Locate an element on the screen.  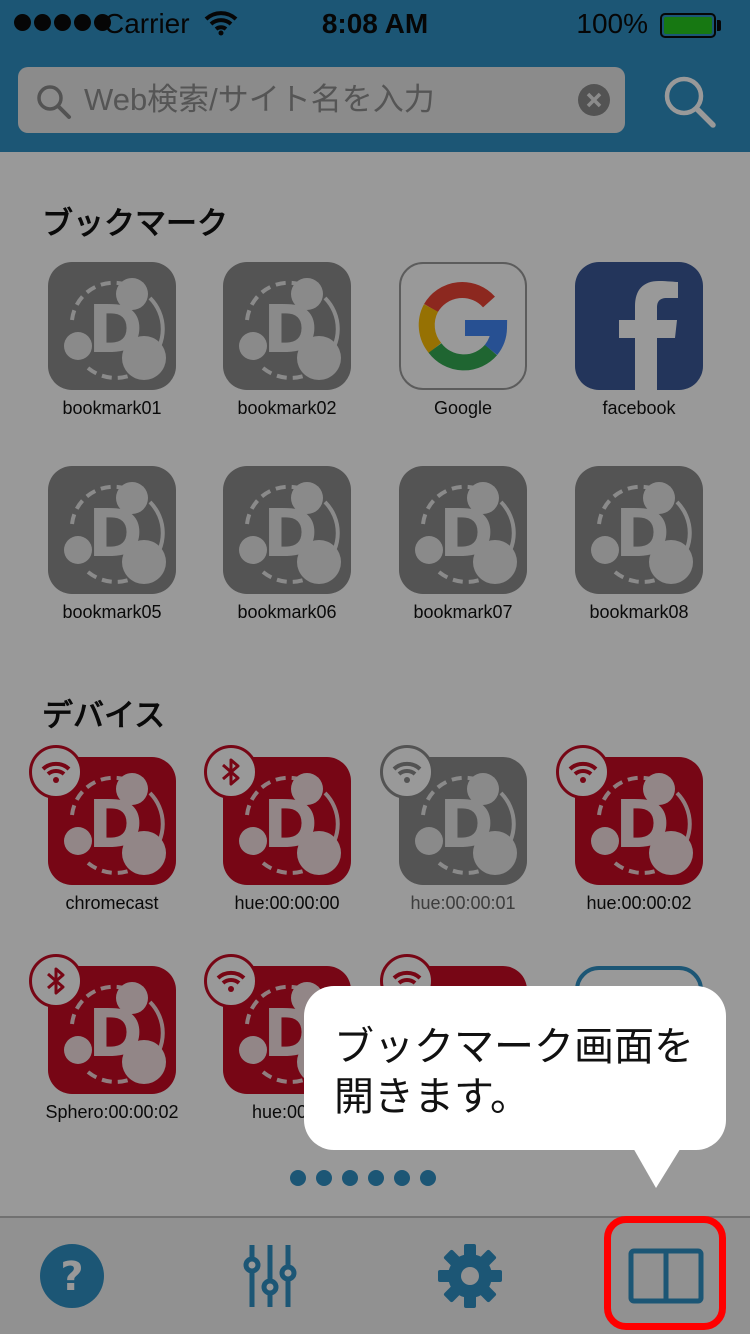
bookmark-label: bookmark02 is located at coordinates (287, 408).